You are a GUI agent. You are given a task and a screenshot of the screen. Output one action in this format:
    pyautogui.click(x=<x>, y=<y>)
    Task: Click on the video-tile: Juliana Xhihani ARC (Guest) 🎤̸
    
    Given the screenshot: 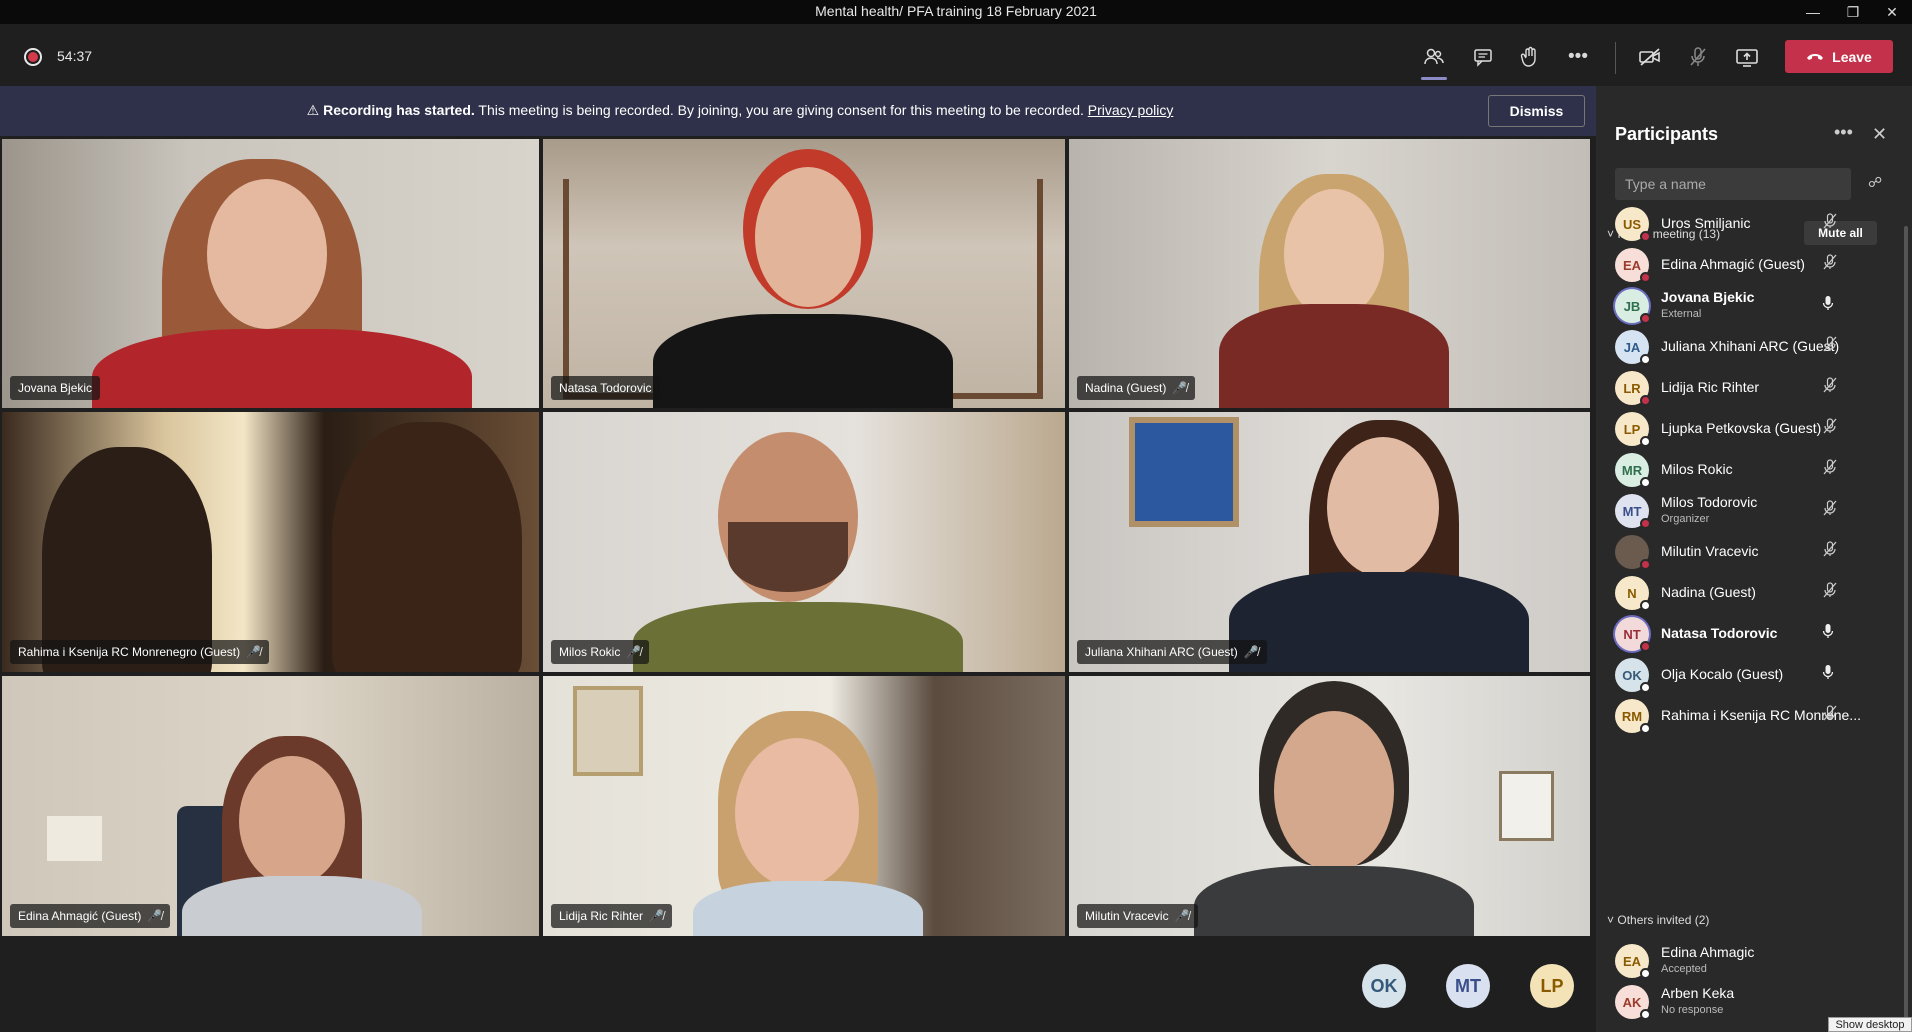 What is the action you would take?
    pyautogui.click(x=1329, y=542)
    